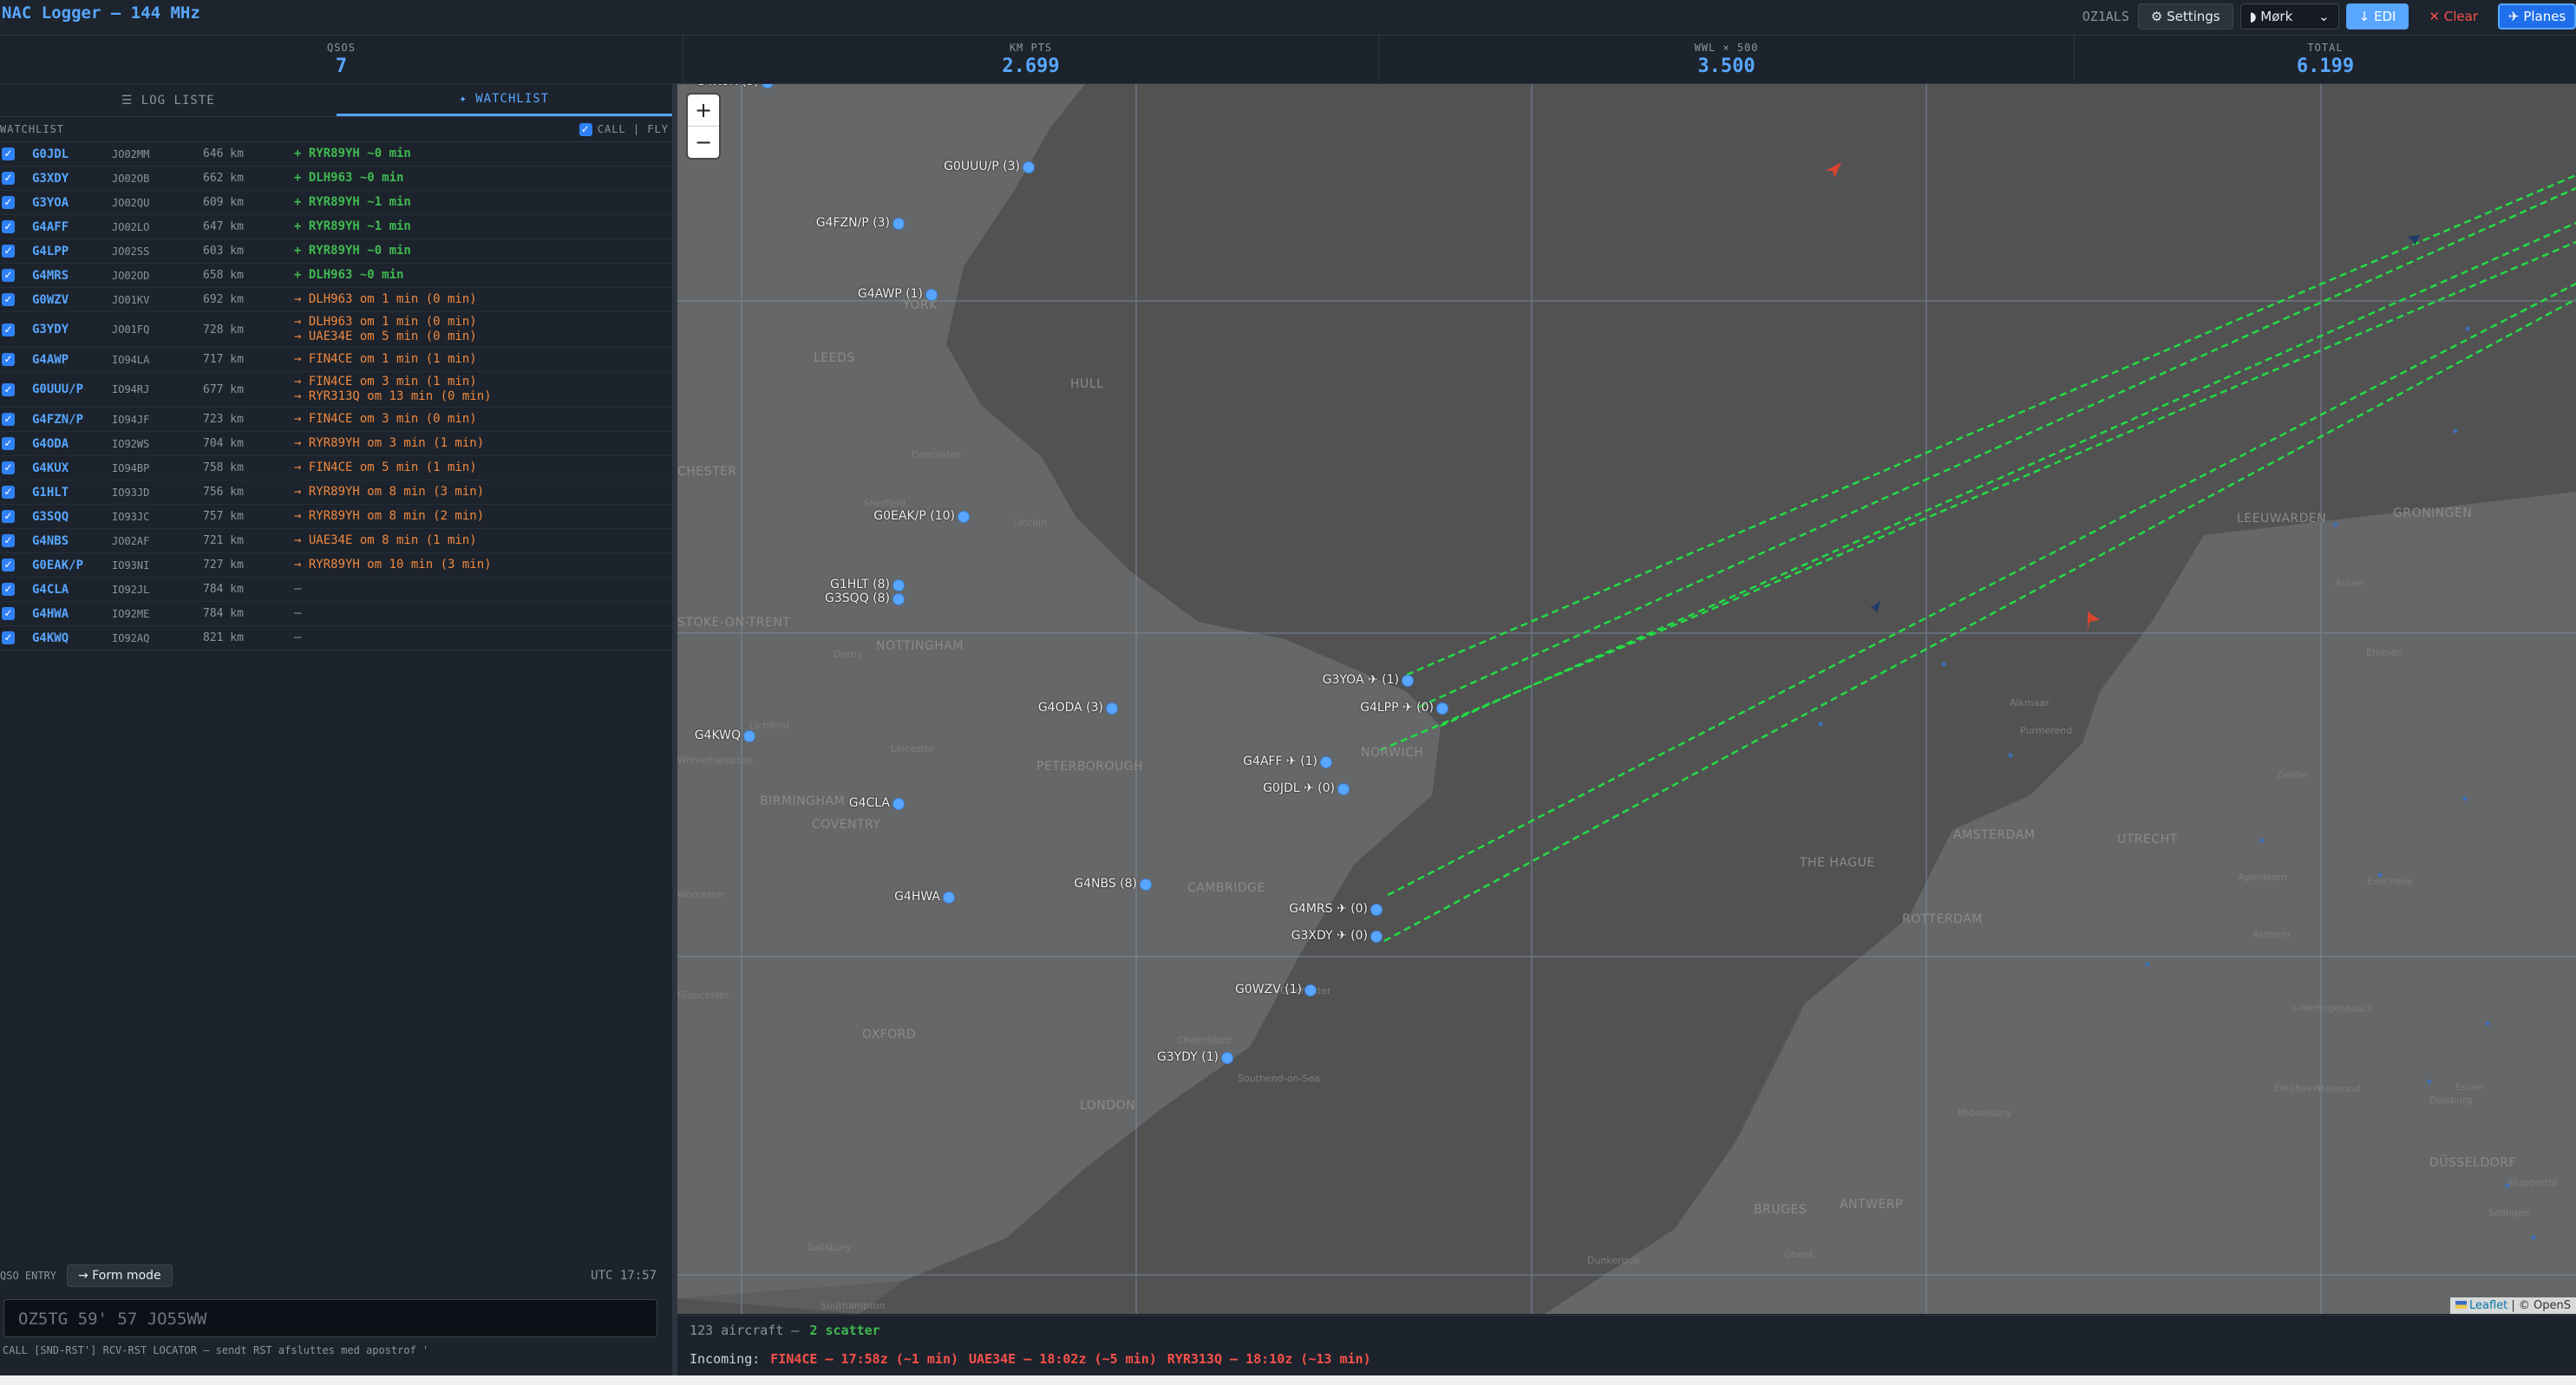  I want to click on watchlist-call: G4AWP, so click(56, 360).